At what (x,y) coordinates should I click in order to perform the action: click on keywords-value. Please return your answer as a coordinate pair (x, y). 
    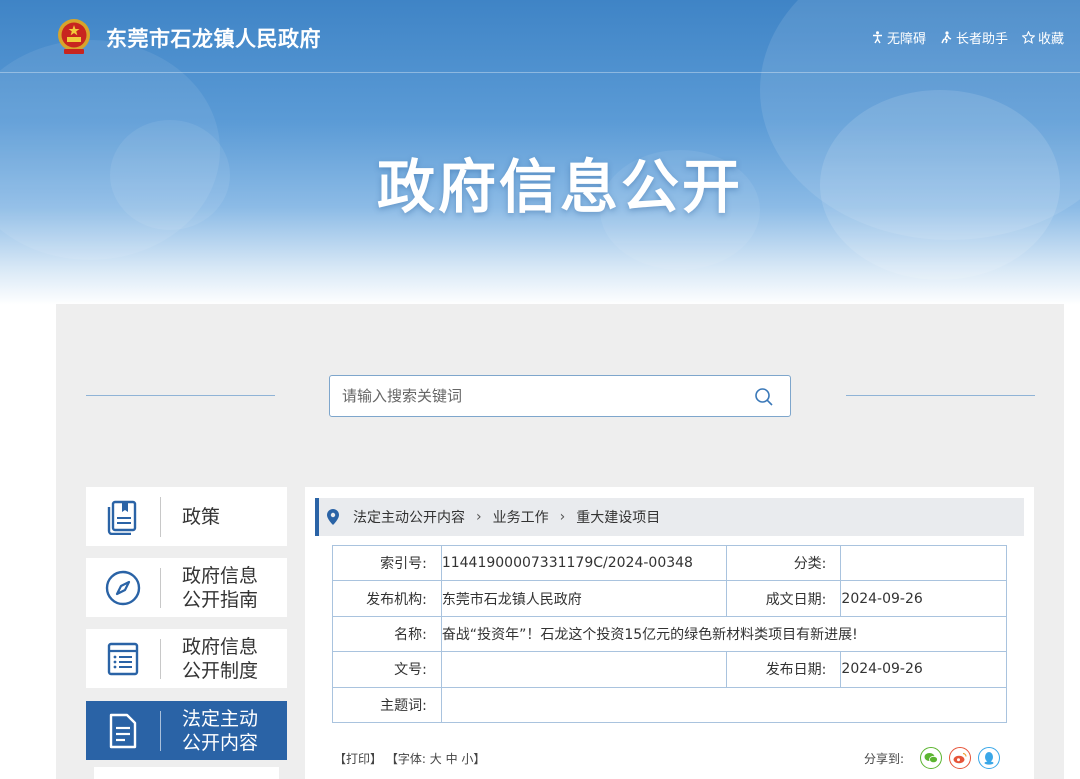
    Looking at the image, I should click on (724, 704).